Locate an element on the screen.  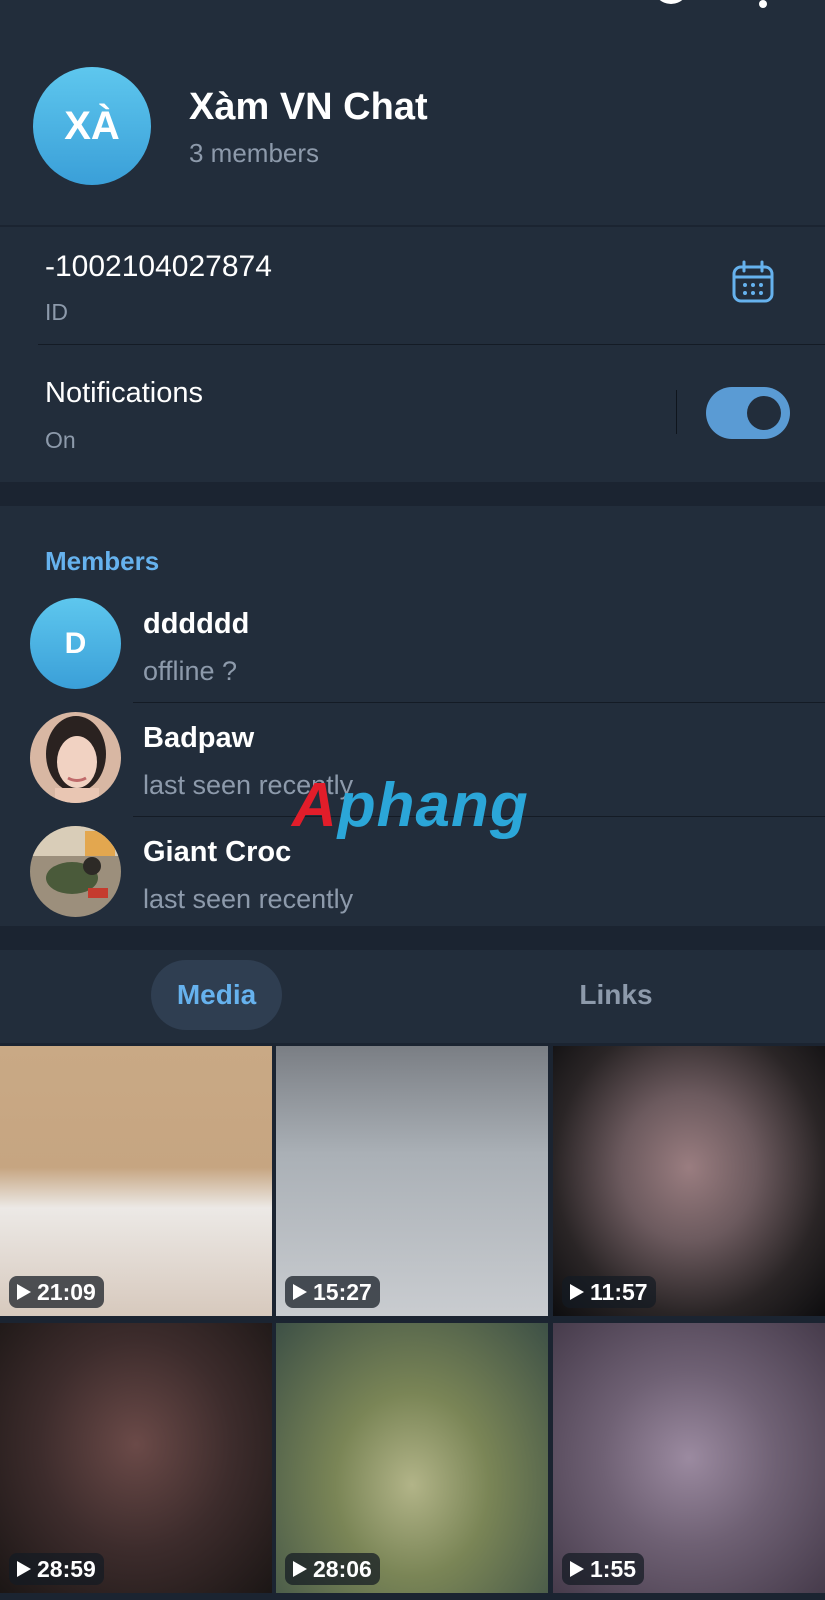
video-duration-badge: 15:27 is located at coordinates (332, 1292).